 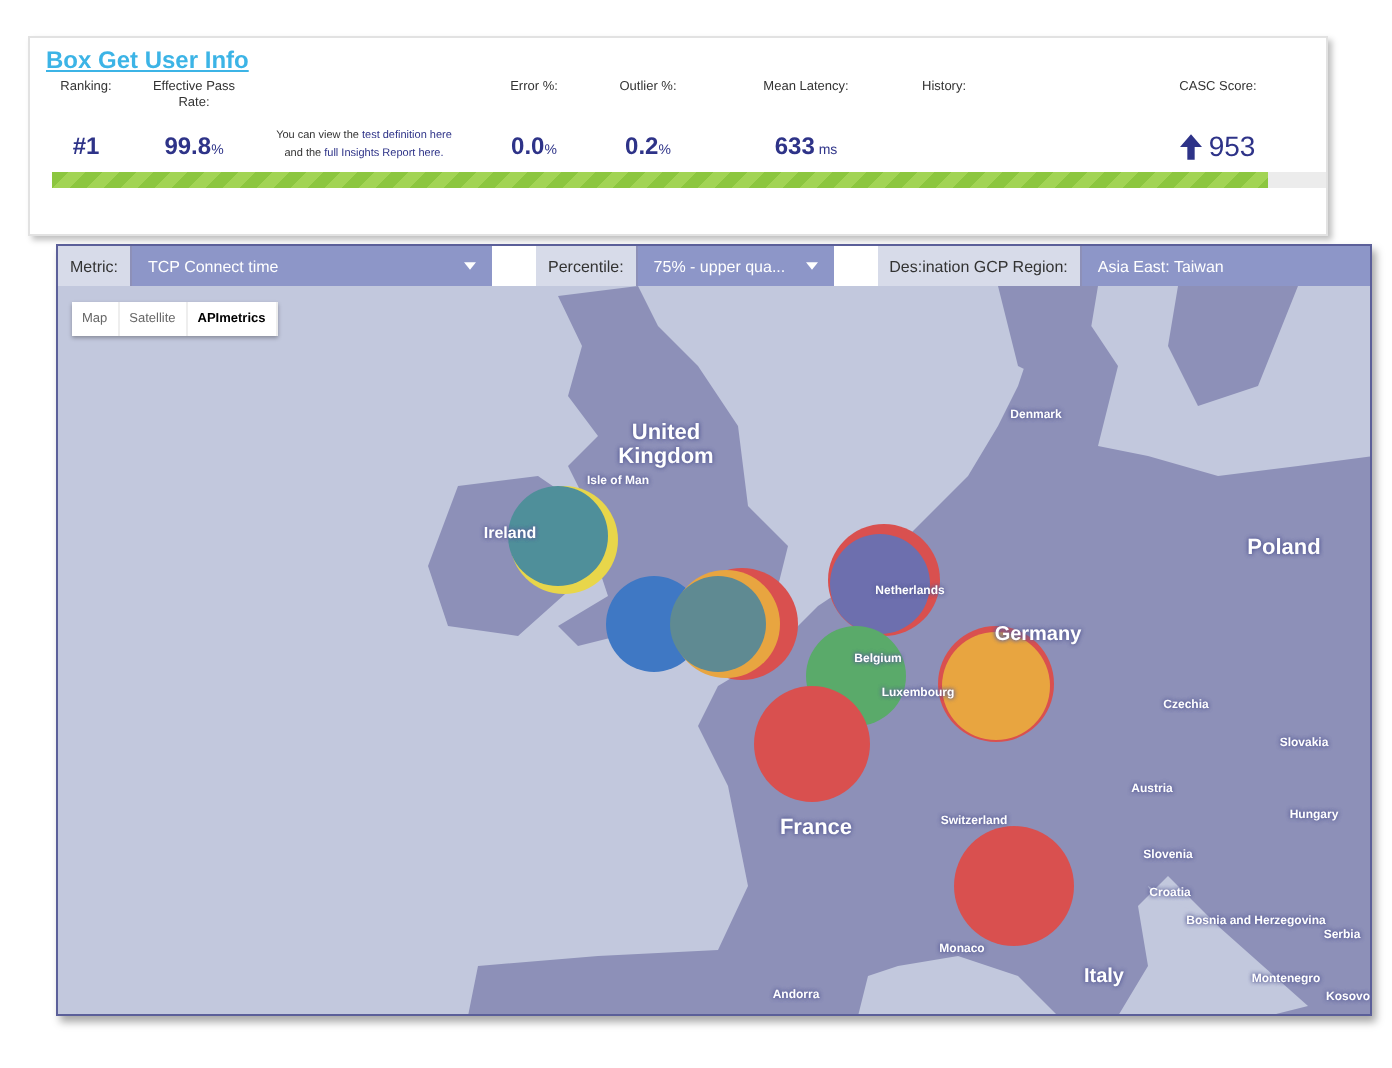 I want to click on filter-label: Des:ination GCP Region:, so click(x=979, y=266).